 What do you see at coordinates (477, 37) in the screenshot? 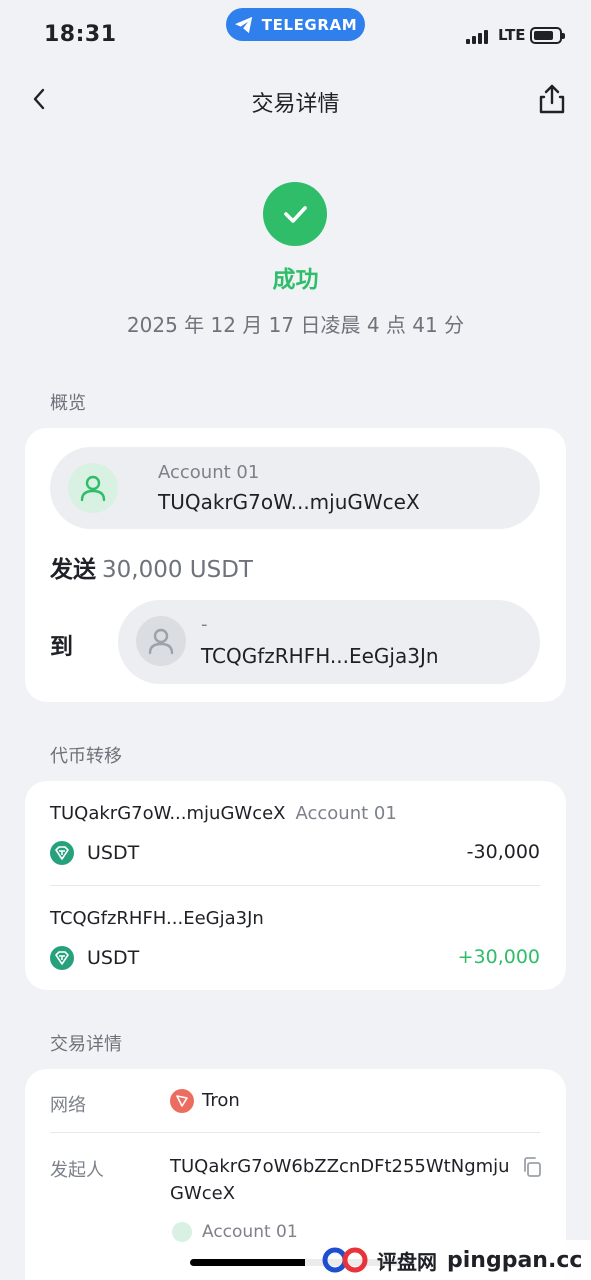
I see `signal-icon` at bounding box center [477, 37].